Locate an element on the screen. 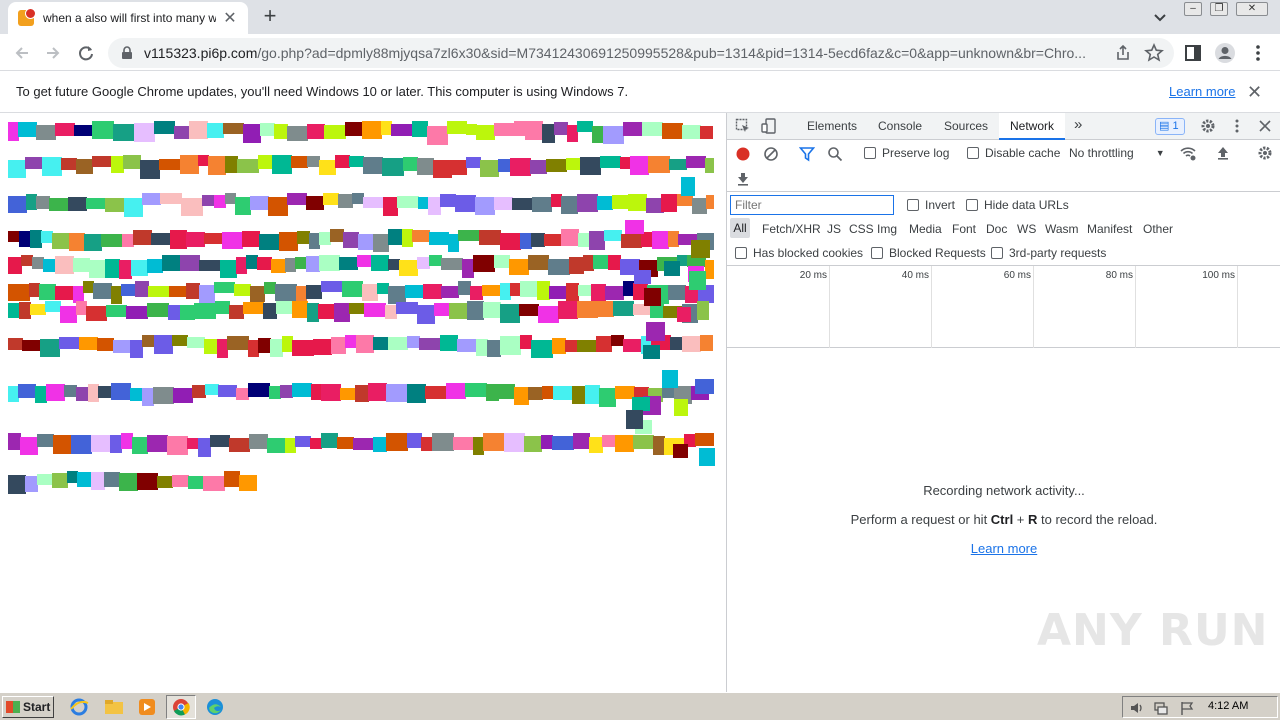  tab-search-icon is located at coordinates (1160, 17).